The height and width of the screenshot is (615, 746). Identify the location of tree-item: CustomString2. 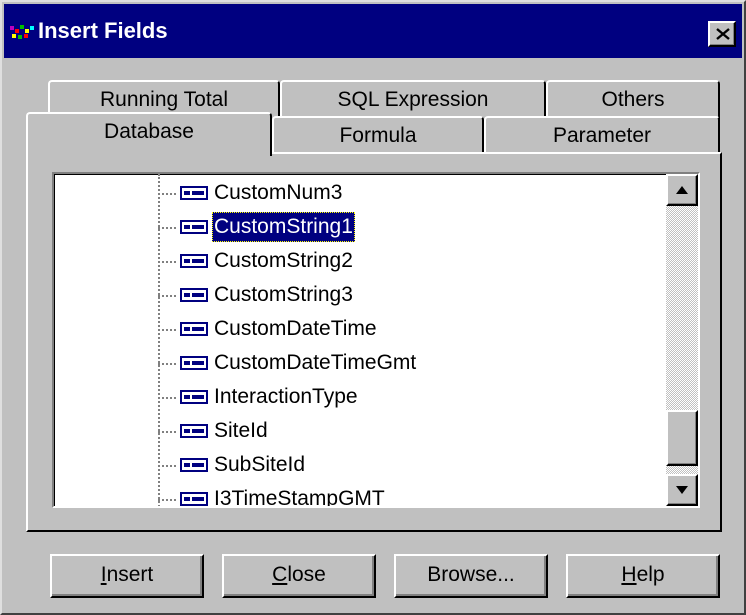
(408, 261).